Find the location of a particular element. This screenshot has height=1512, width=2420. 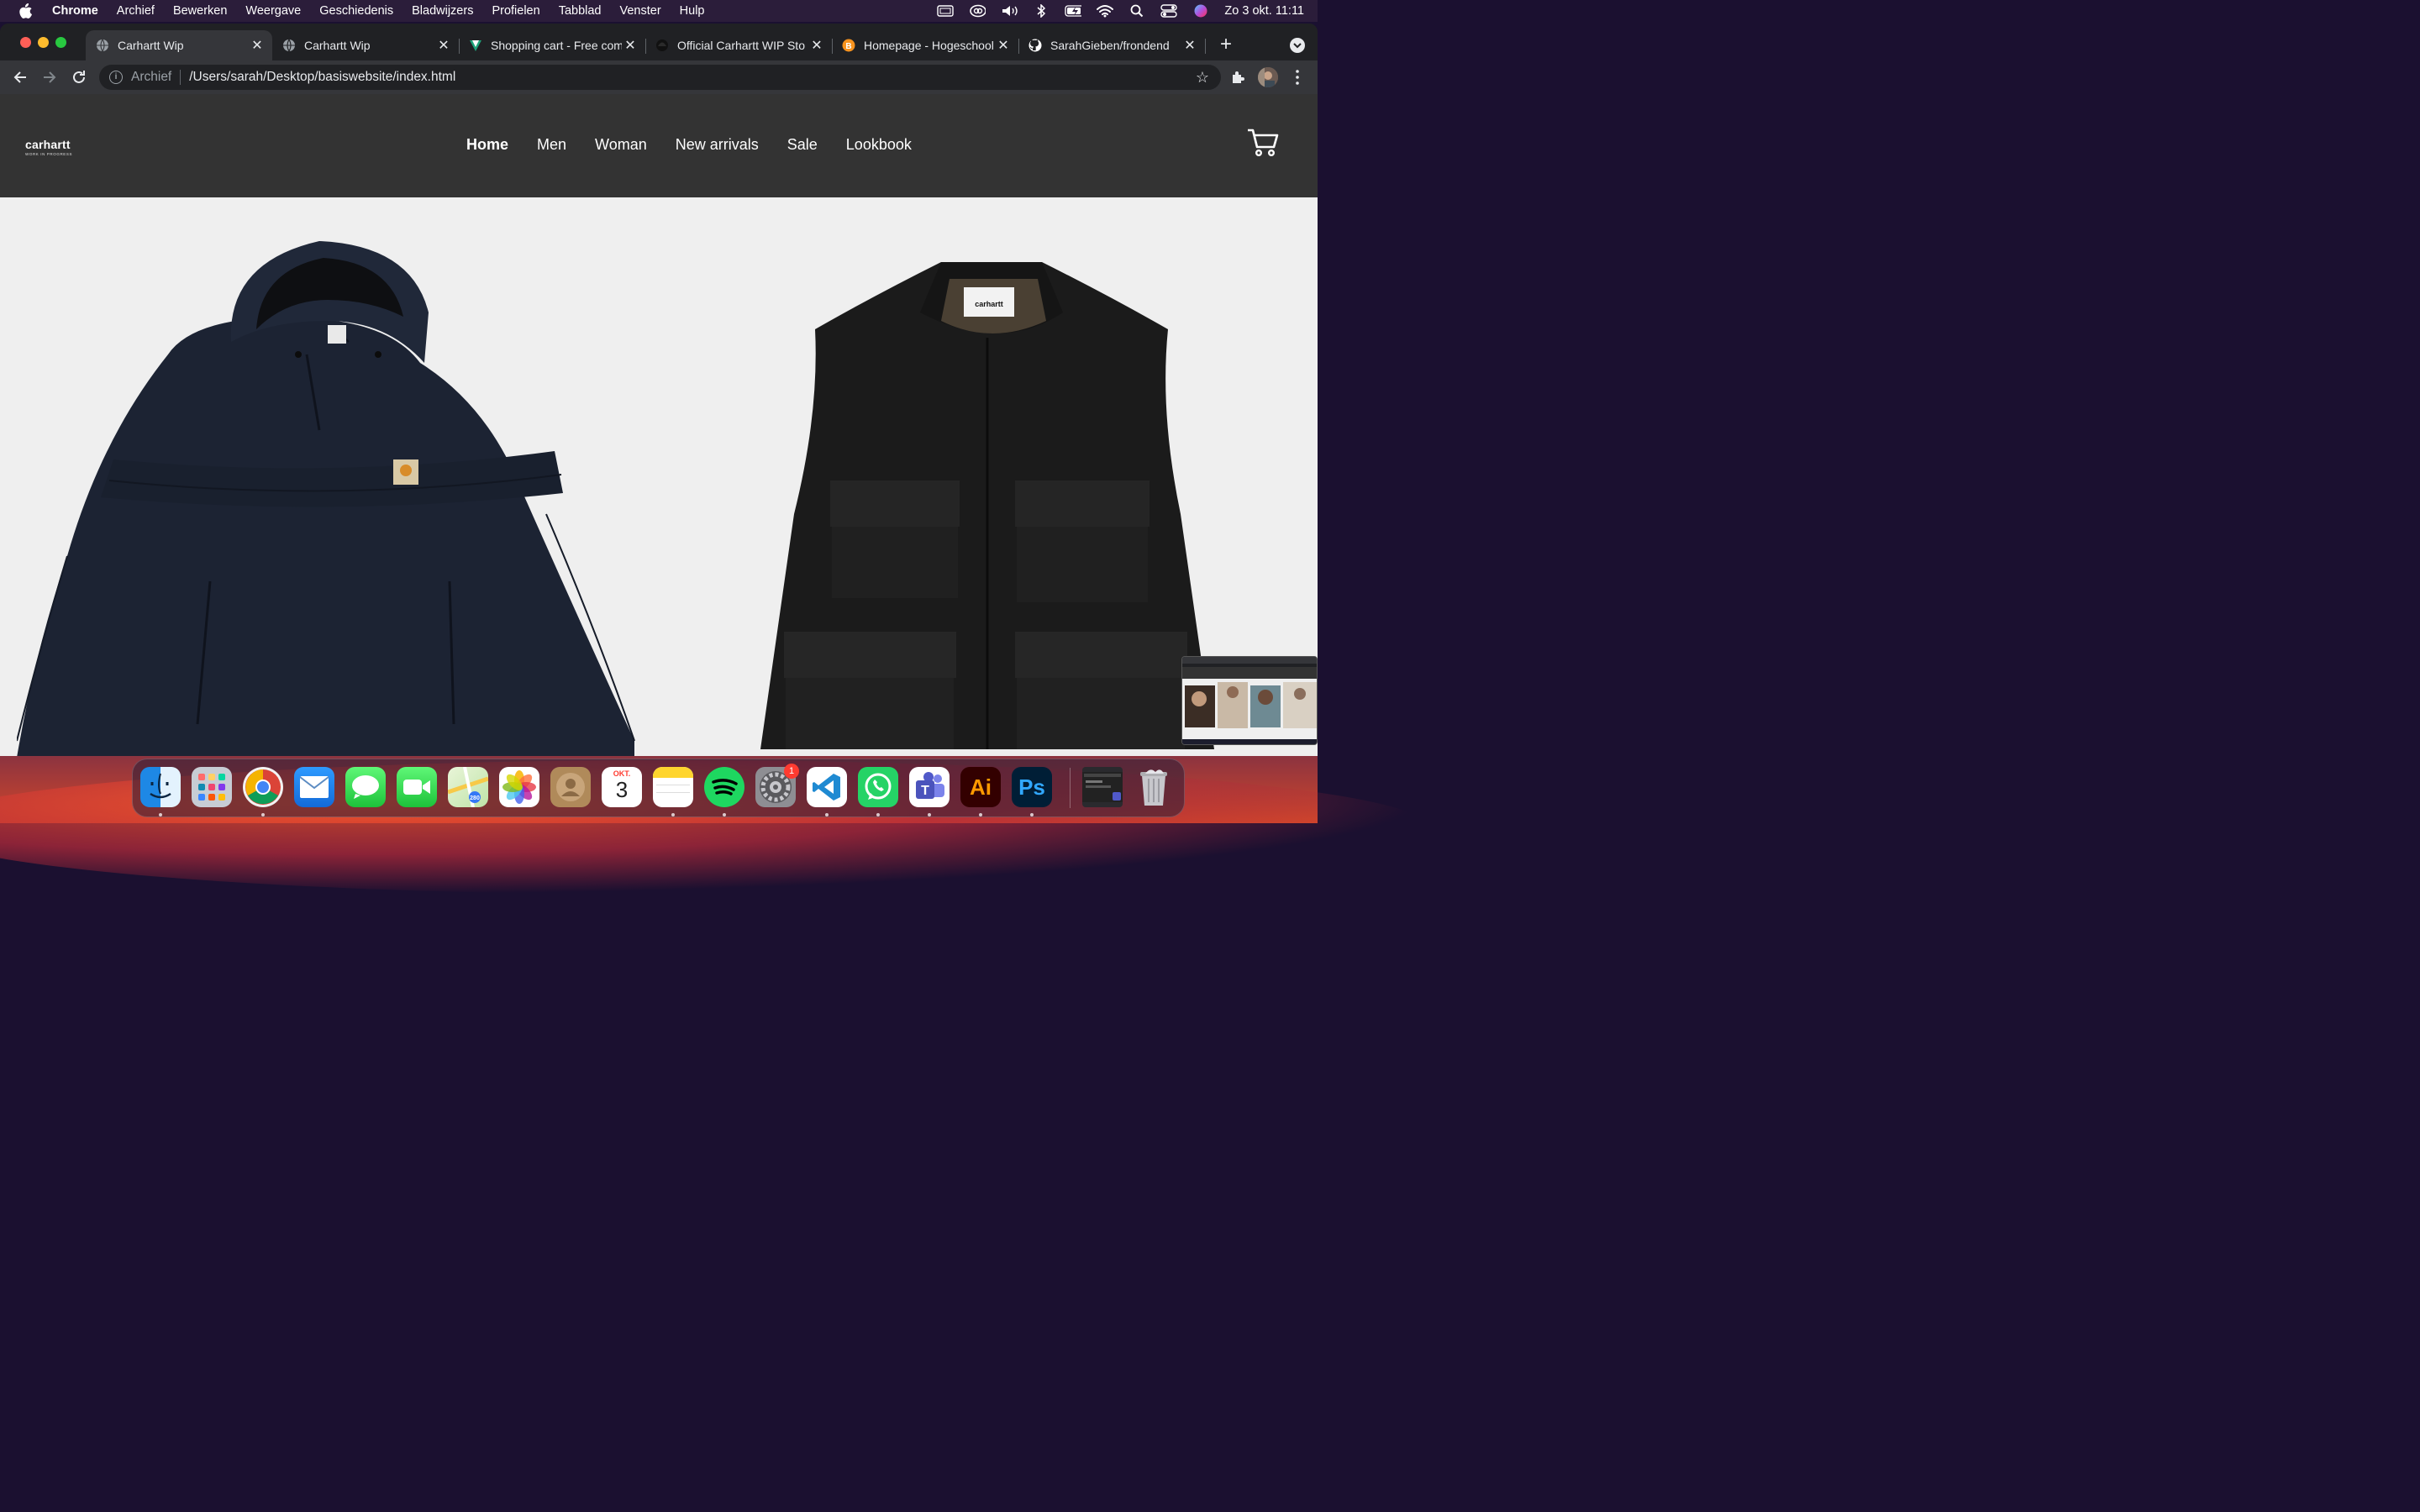

nav-sale: Sale is located at coordinates (802, 145).